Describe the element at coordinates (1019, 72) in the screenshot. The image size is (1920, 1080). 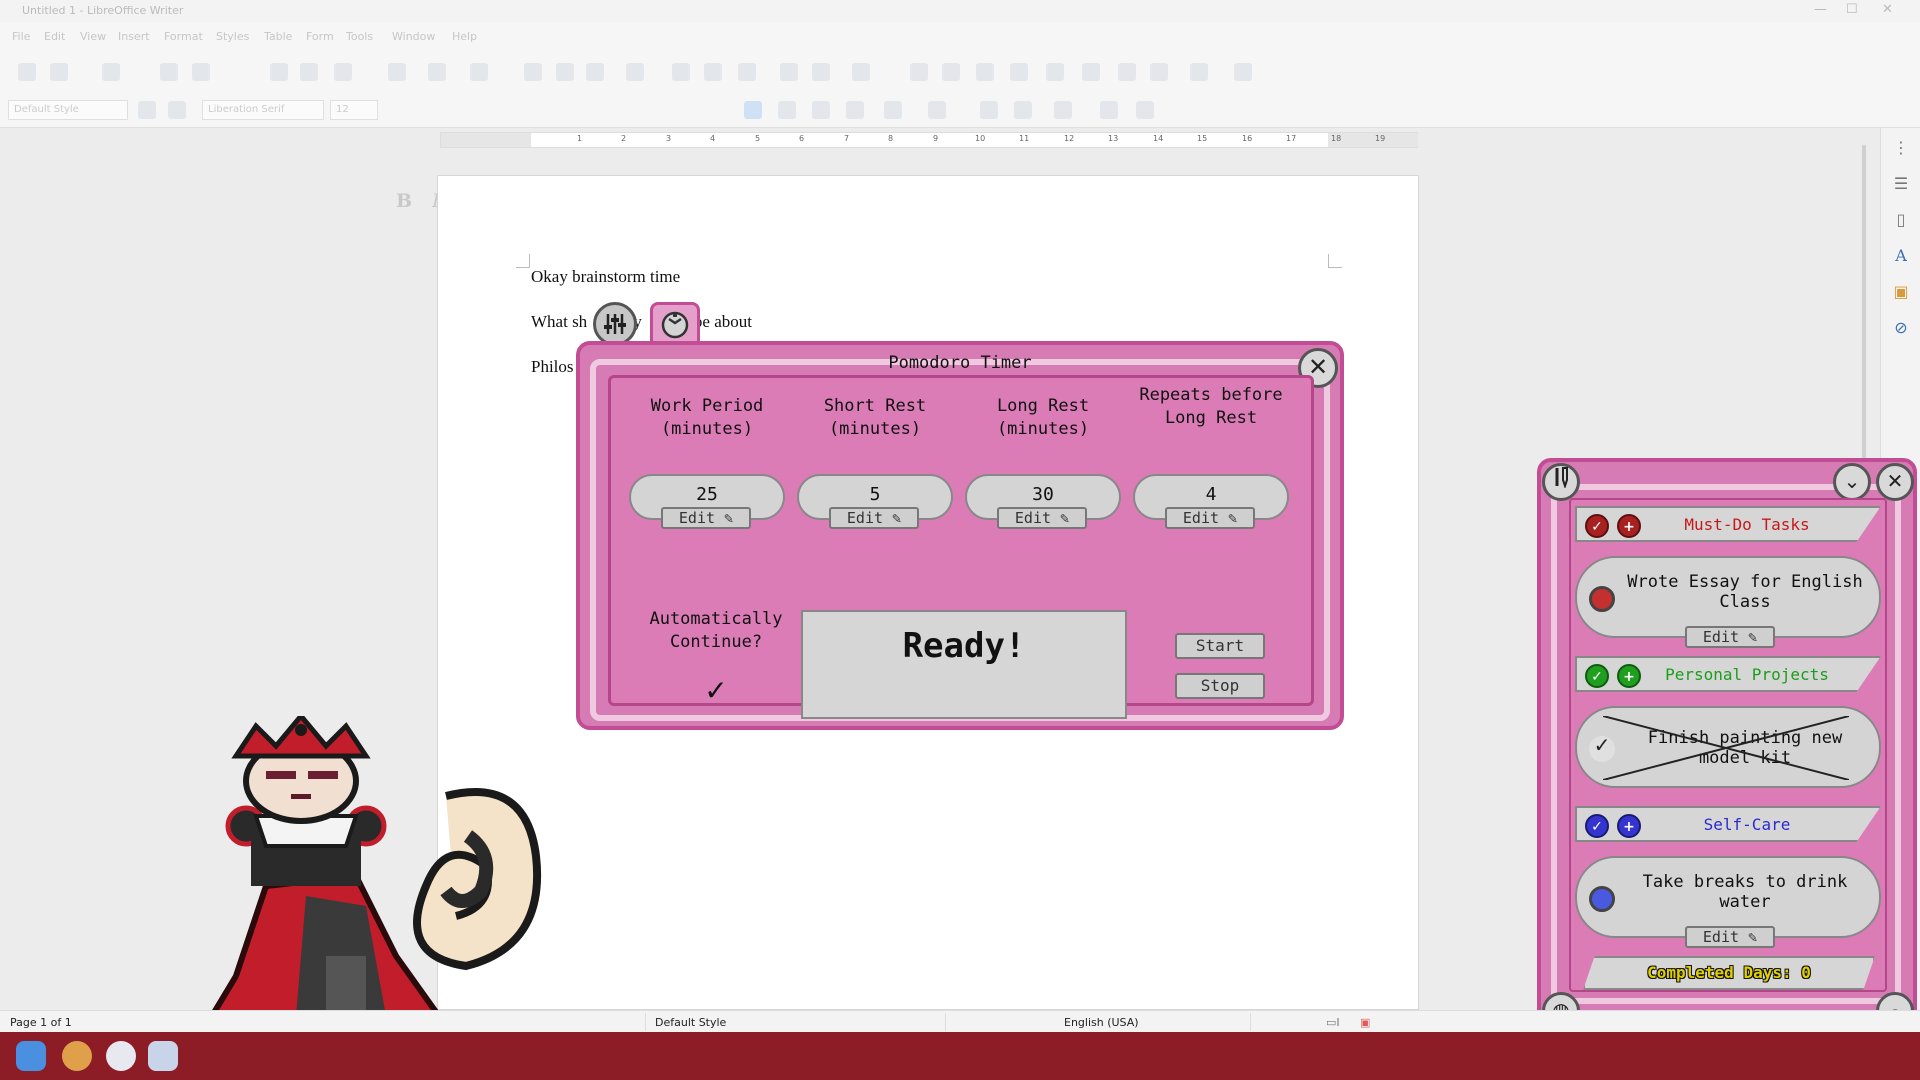
I see `track-changes-icon` at that location.